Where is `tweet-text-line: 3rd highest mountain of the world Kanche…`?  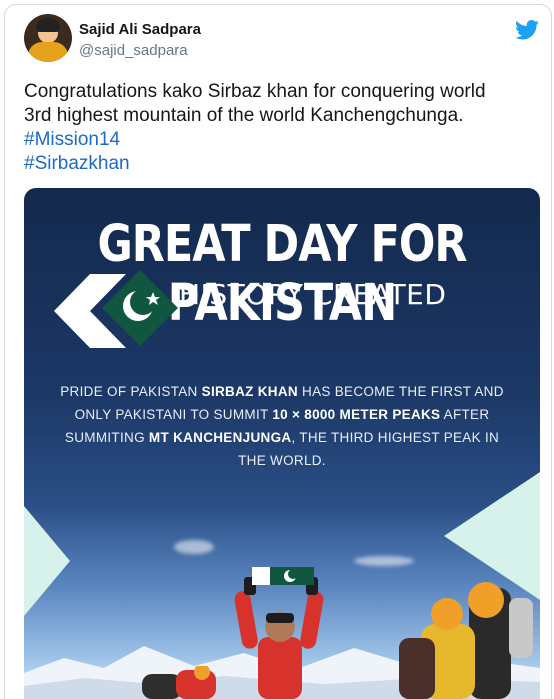
tweet-text-line: 3rd highest mountain of the world Kanche… is located at coordinates (244, 115).